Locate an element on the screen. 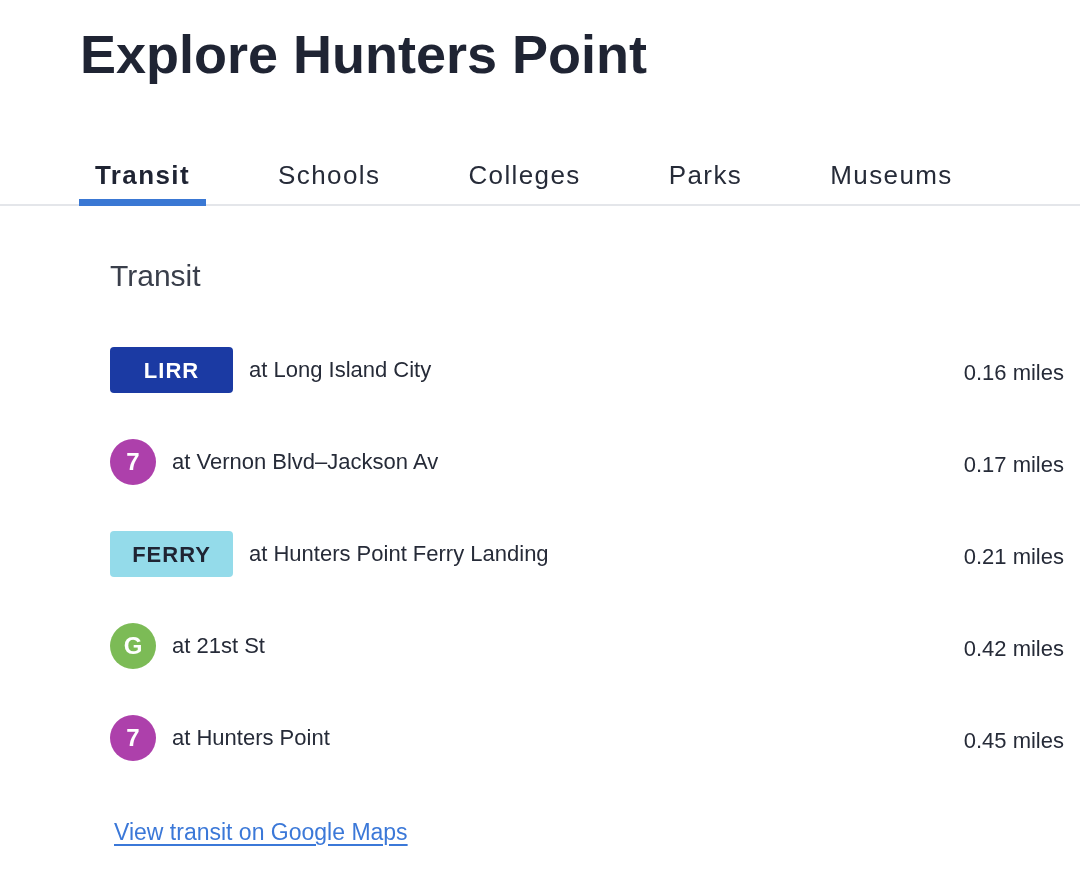  distance-text: 0.16 miles is located at coordinates (1013, 373).